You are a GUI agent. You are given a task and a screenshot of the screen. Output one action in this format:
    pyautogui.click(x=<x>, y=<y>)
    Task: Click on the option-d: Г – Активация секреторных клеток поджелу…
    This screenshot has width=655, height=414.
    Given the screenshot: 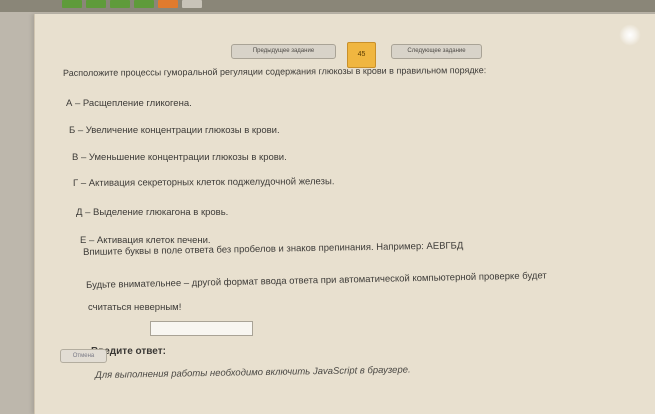 What is the action you would take?
    pyautogui.click(x=204, y=182)
    